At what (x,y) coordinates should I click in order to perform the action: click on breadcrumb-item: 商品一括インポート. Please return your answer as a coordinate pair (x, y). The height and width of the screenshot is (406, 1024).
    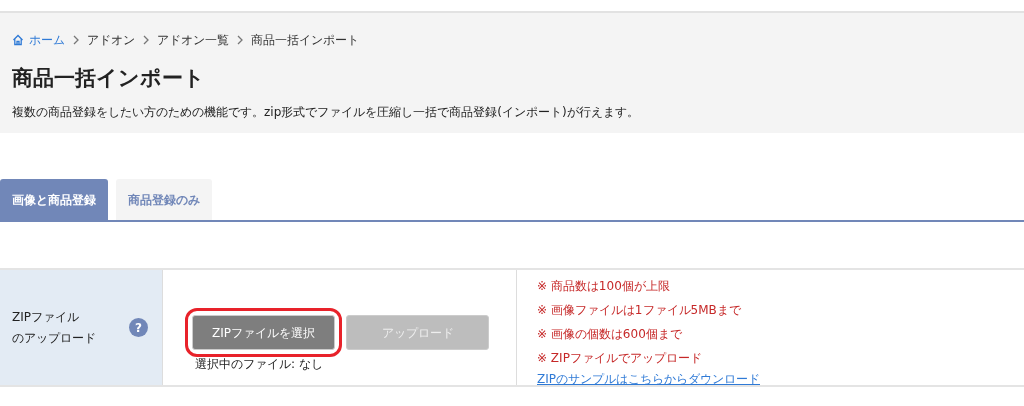
    Looking at the image, I should click on (305, 40).